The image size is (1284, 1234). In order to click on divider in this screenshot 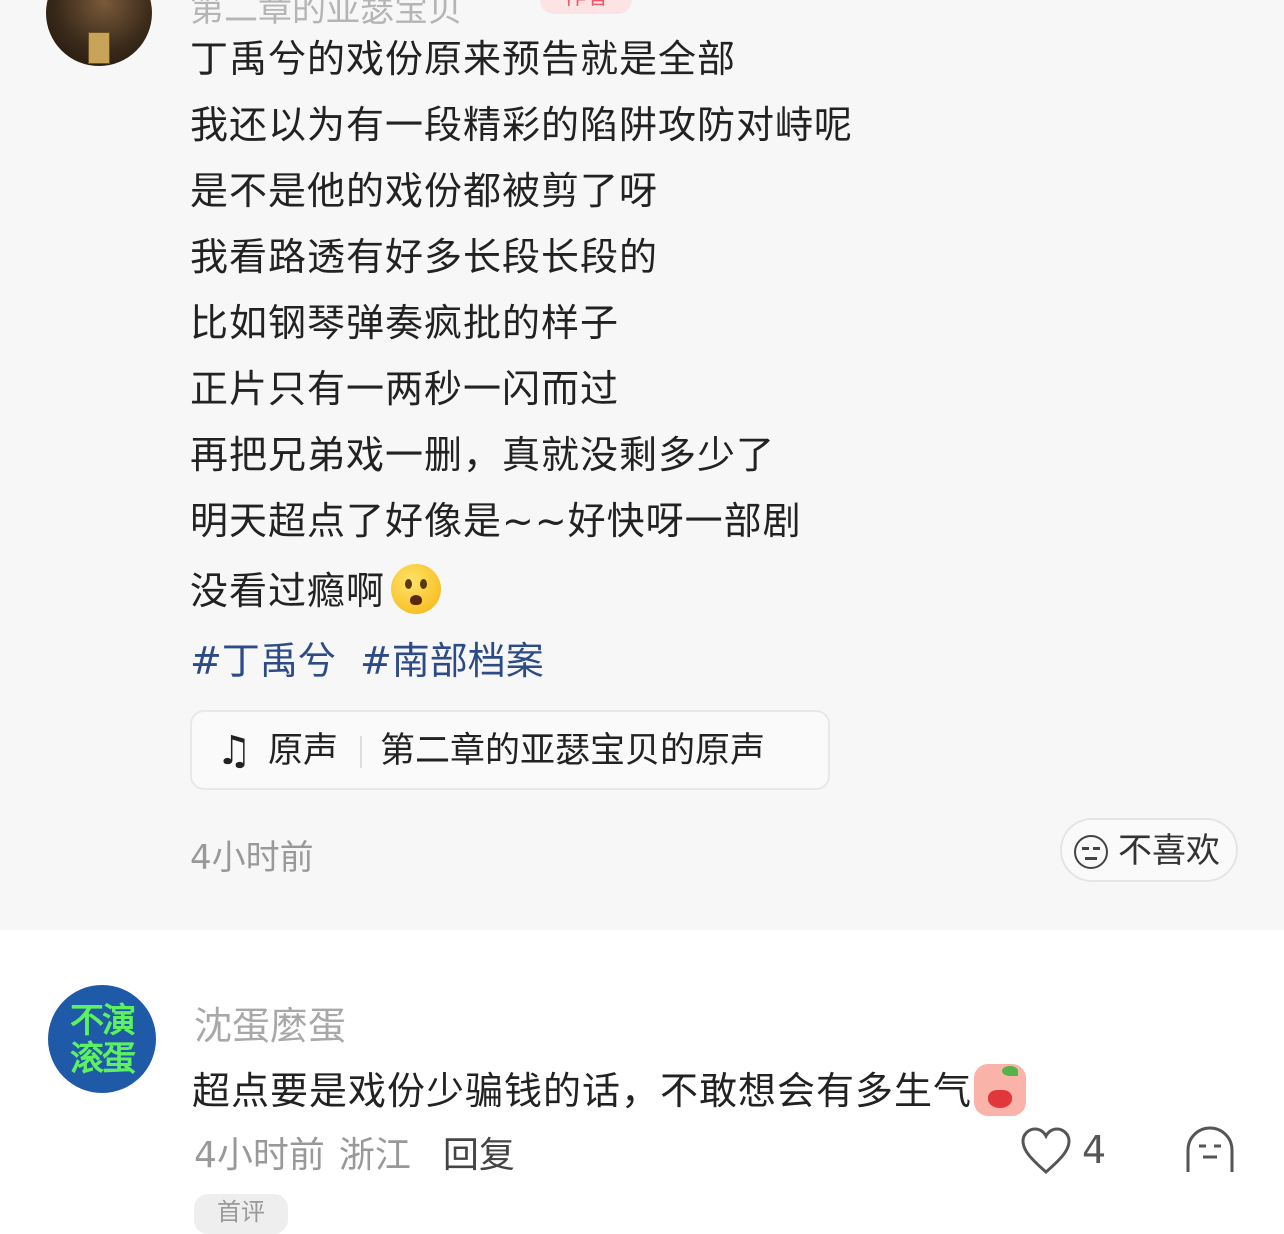, I will do `click(361, 752)`.